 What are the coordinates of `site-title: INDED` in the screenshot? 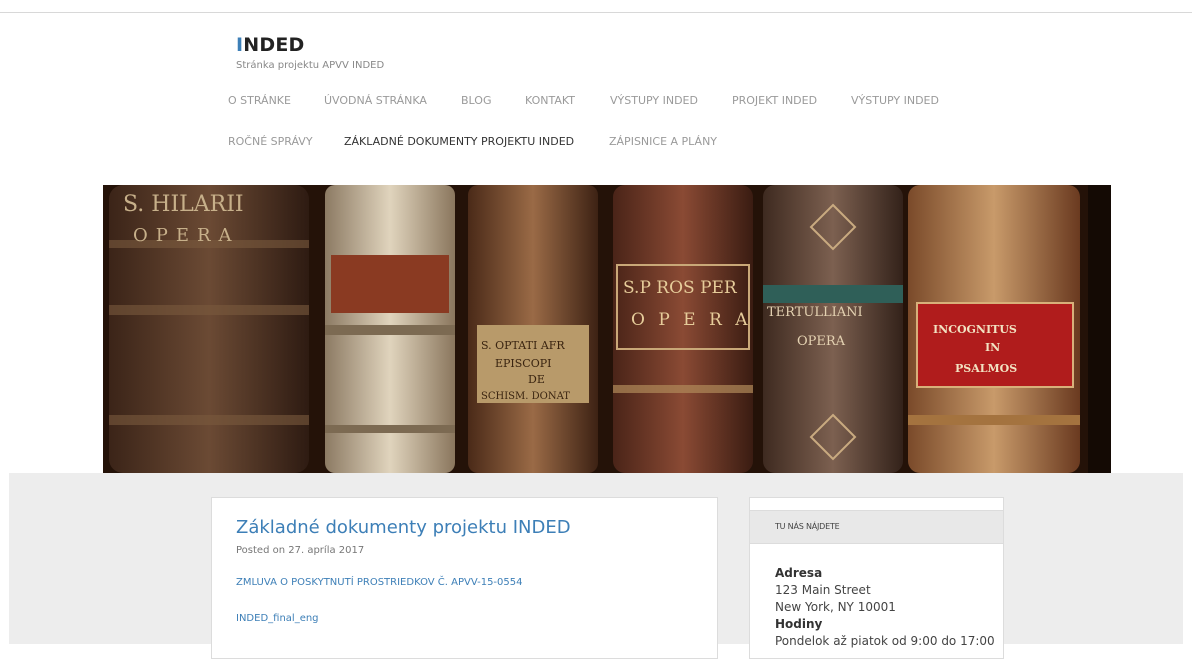 It's located at (270, 45).